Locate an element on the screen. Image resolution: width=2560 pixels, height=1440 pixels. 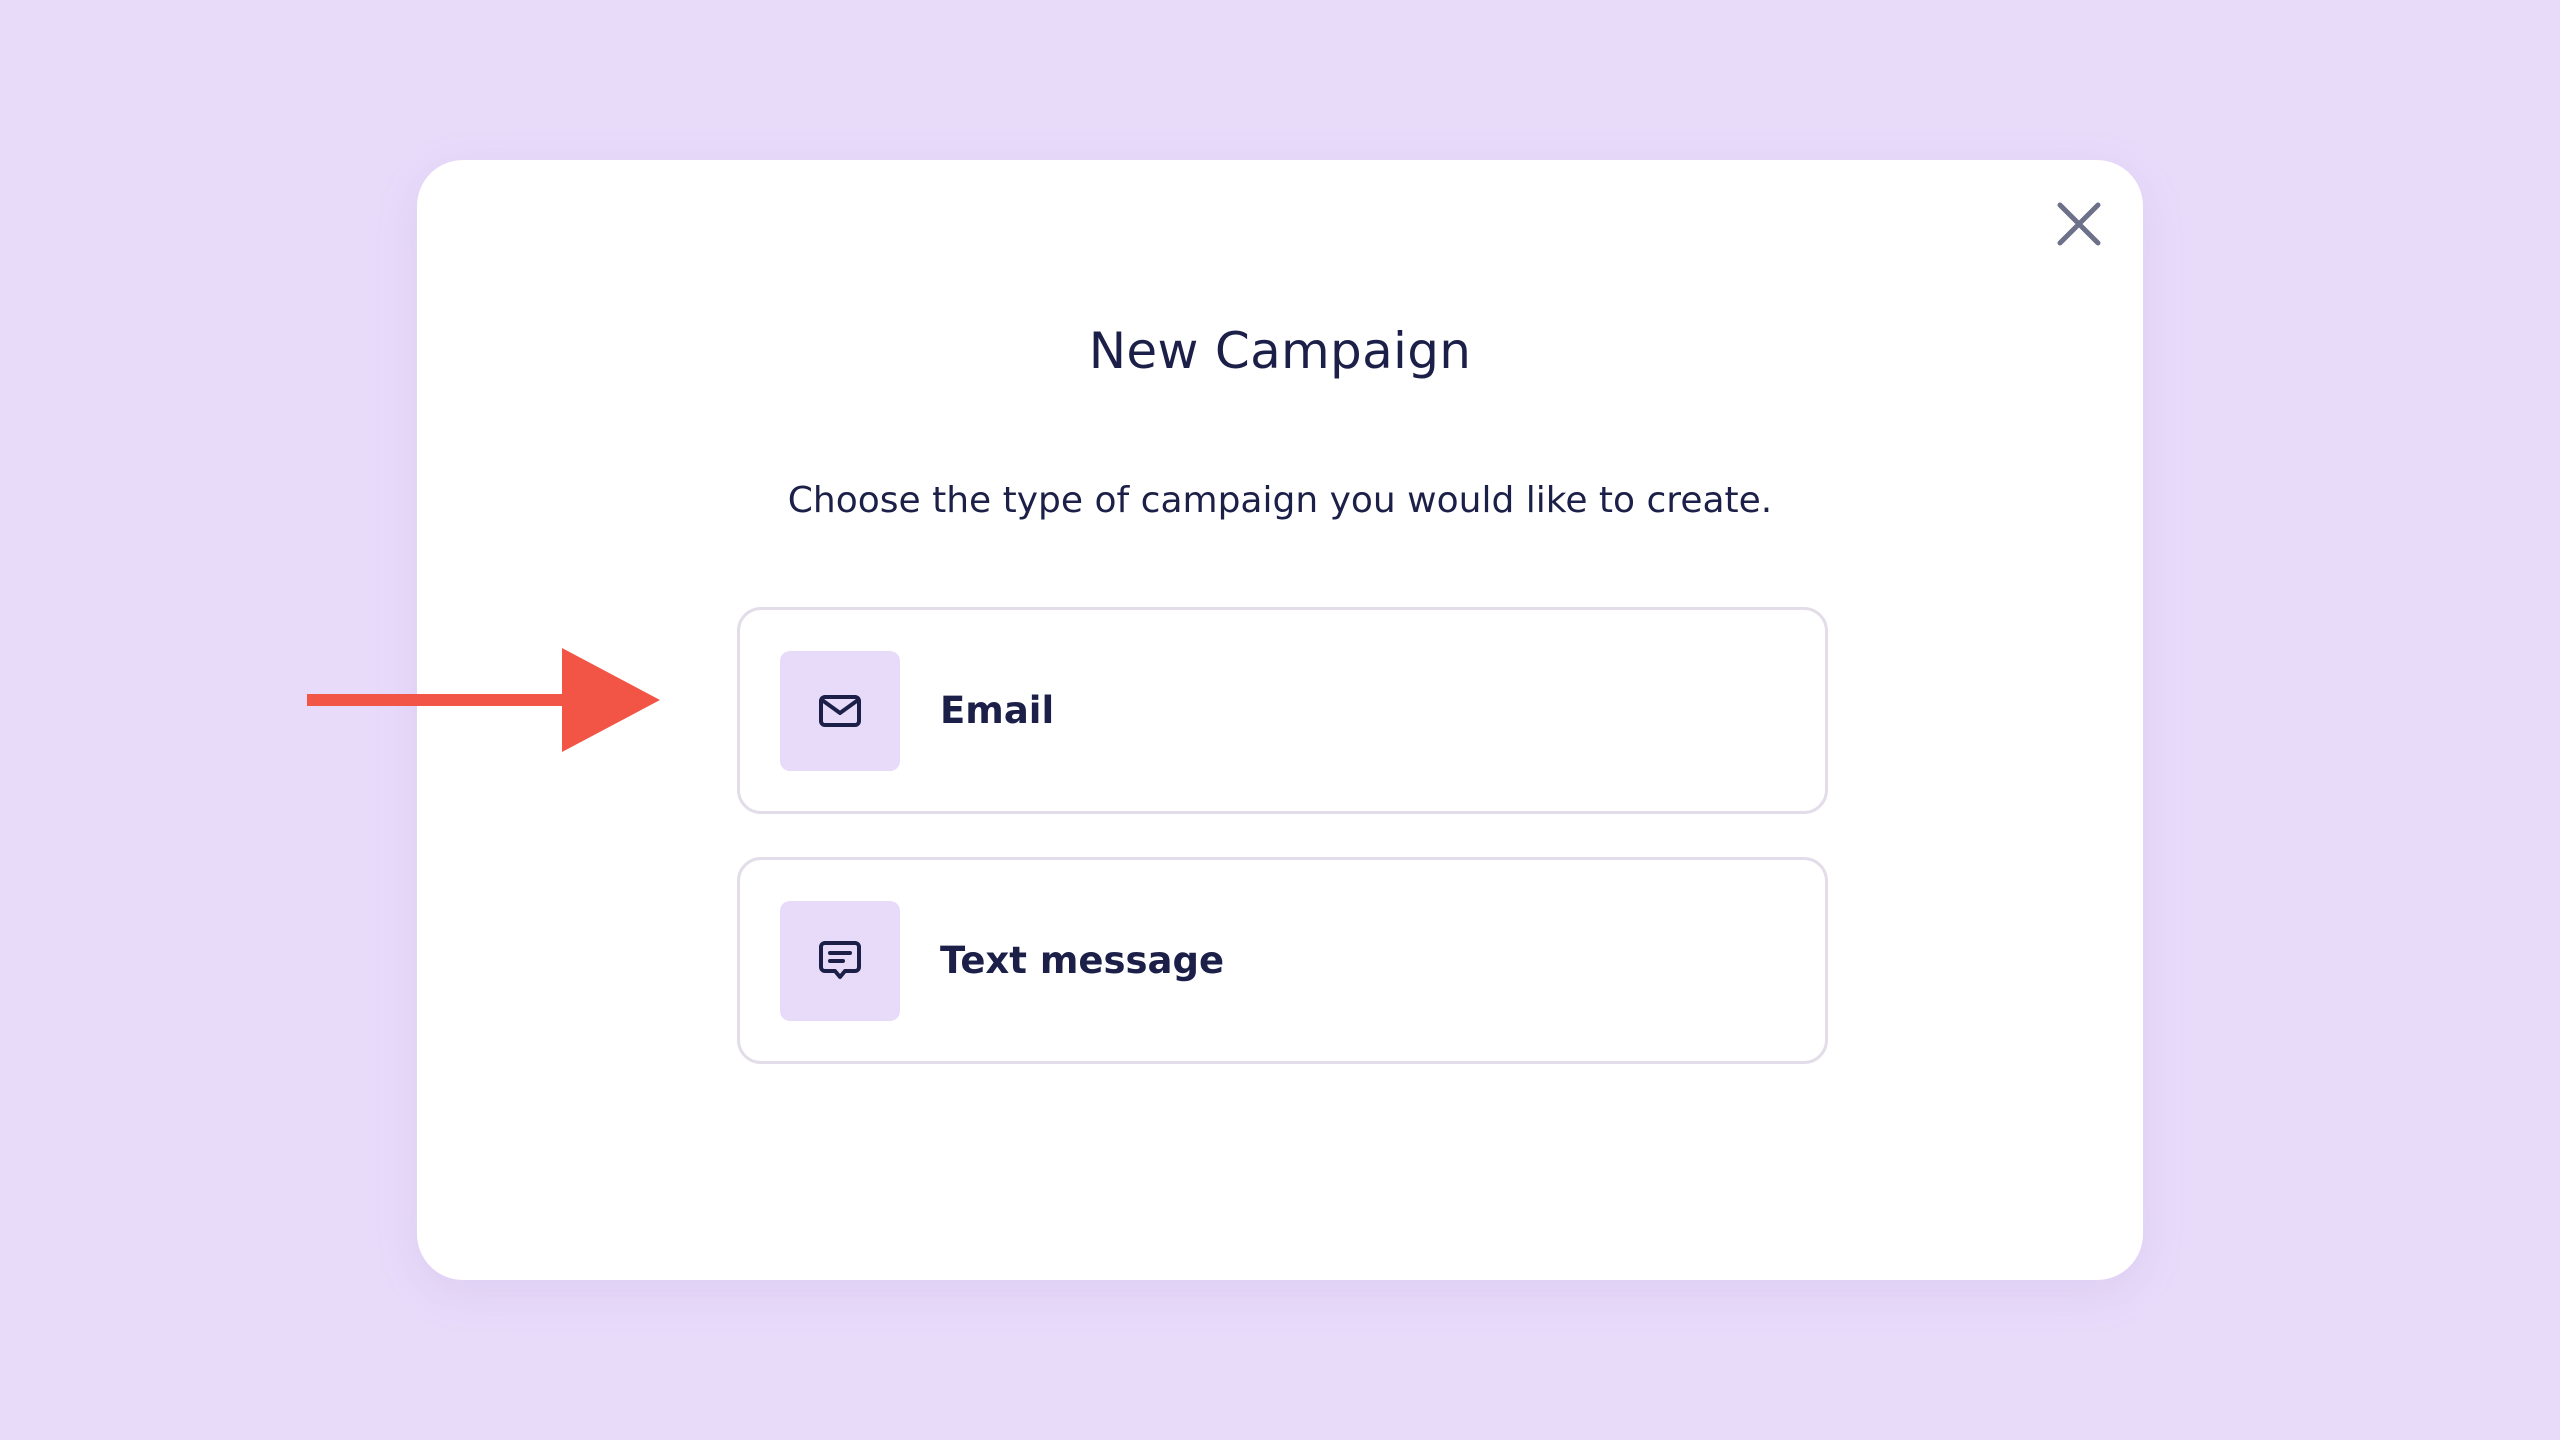
envelope-icon is located at coordinates (840, 710).